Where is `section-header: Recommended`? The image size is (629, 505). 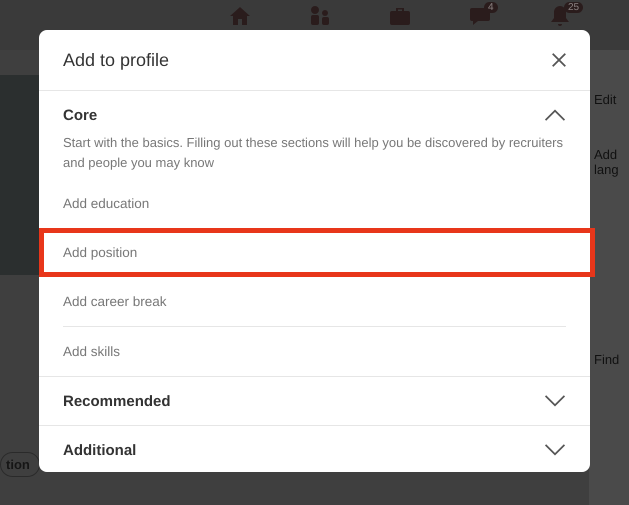
section-header: Recommended is located at coordinates (314, 401).